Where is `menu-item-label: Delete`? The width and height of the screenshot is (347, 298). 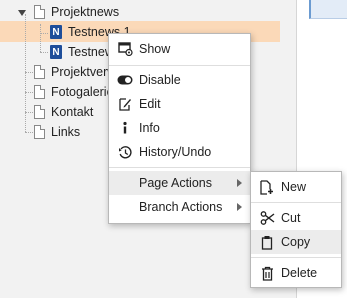
menu-item-label: Delete is located at coordinates (299, 273).